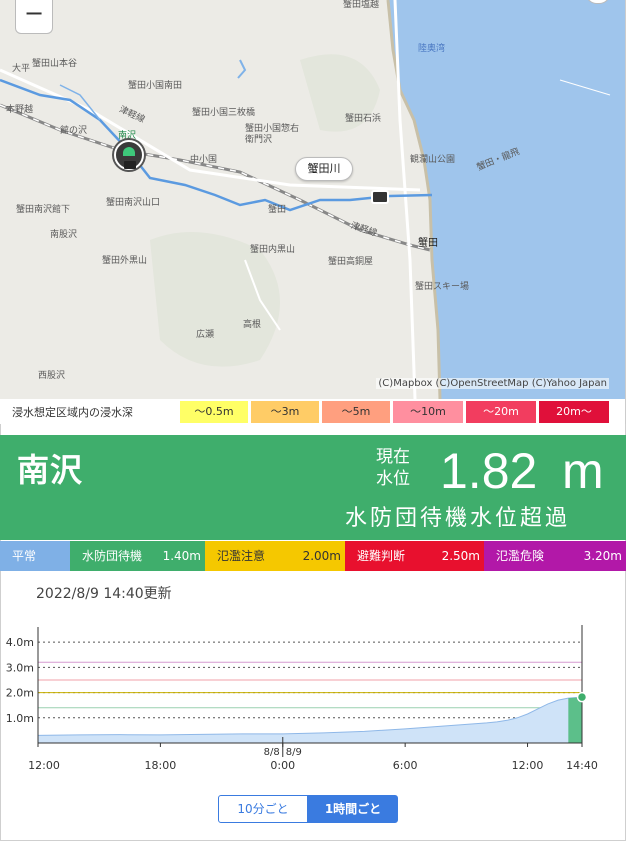  What do you see at coordinates (263, 809) in the screenshot?
I see `ten-minute-toggle: 10分ごと` at bounding box center [263, 809].